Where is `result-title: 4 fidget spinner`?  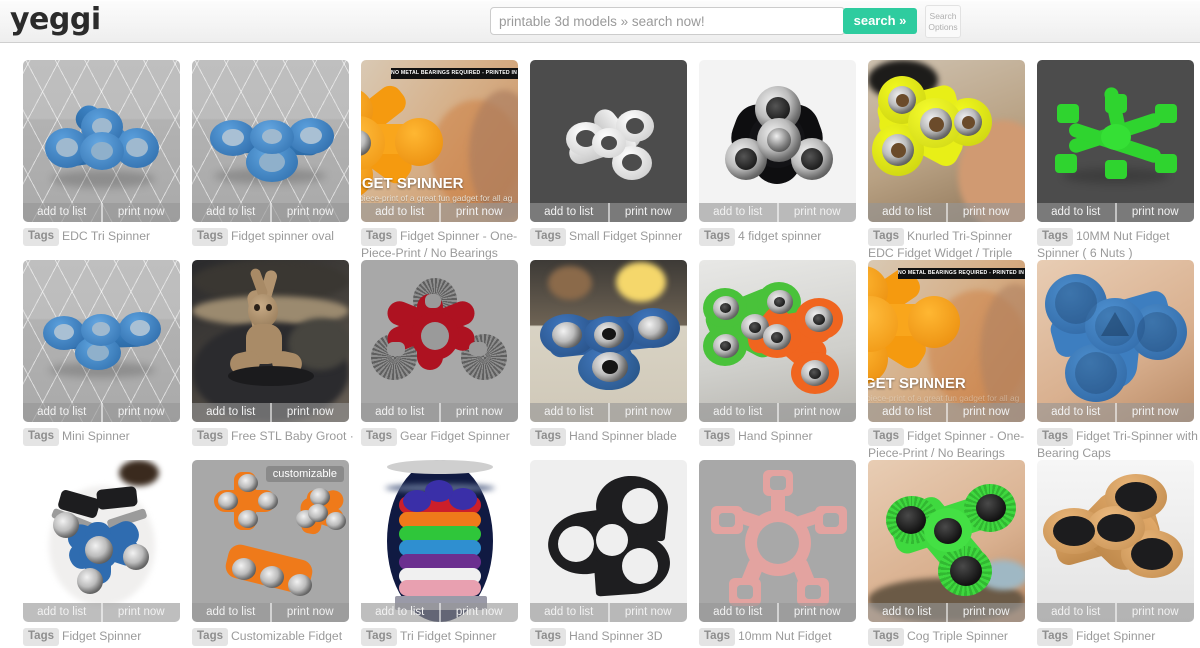
result-title: 4 fidget spinner is located at coordinates (779, 236).